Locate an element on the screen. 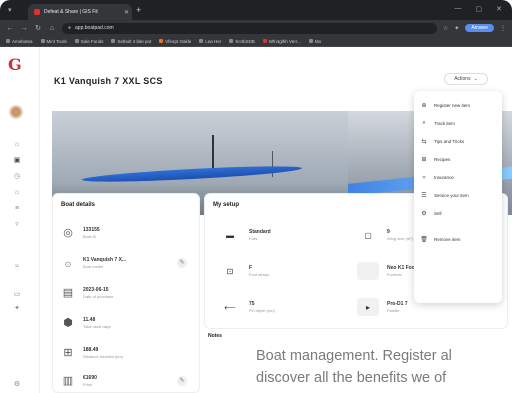 The height and width of the screenshot is (393, 512). star-icon: ✦ is located at coordinates (17, 309).